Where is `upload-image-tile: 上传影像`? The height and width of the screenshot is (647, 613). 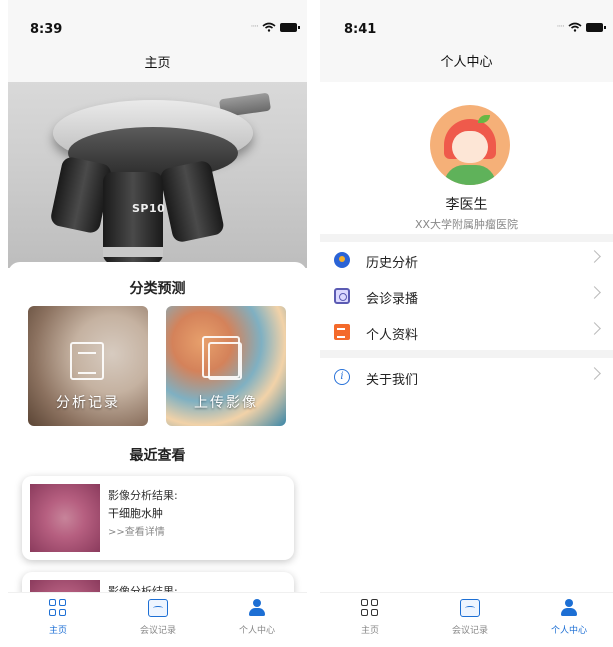 upload-image-tile: 上传影像 is located at coordinates (226, 366).